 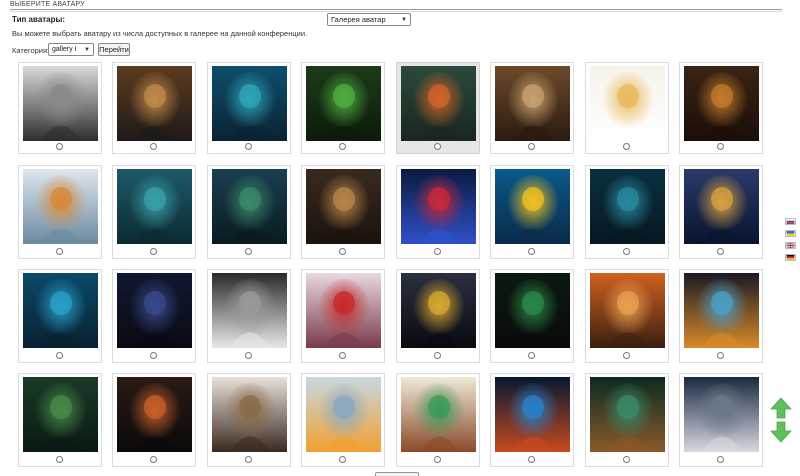 What do you see at coordinates (154, 103) in the screenshot?
I see `cat-with-fishbowl-avatar` at bounding box center [154, 103].